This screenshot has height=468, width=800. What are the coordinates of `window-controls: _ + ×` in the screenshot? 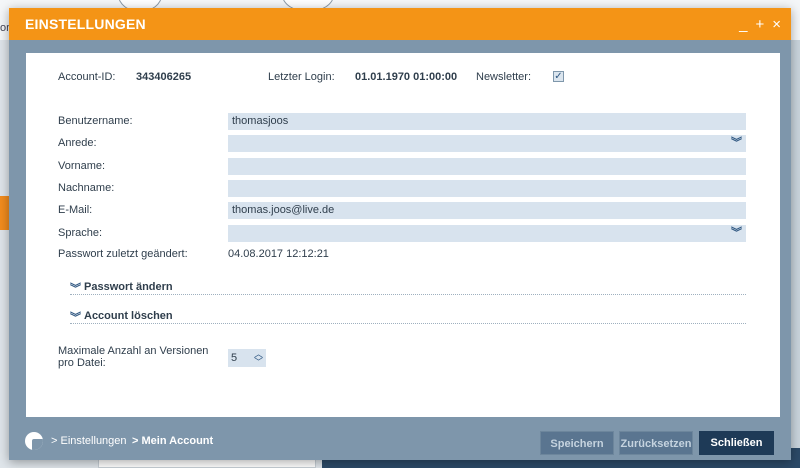 It's located at (760, 24).